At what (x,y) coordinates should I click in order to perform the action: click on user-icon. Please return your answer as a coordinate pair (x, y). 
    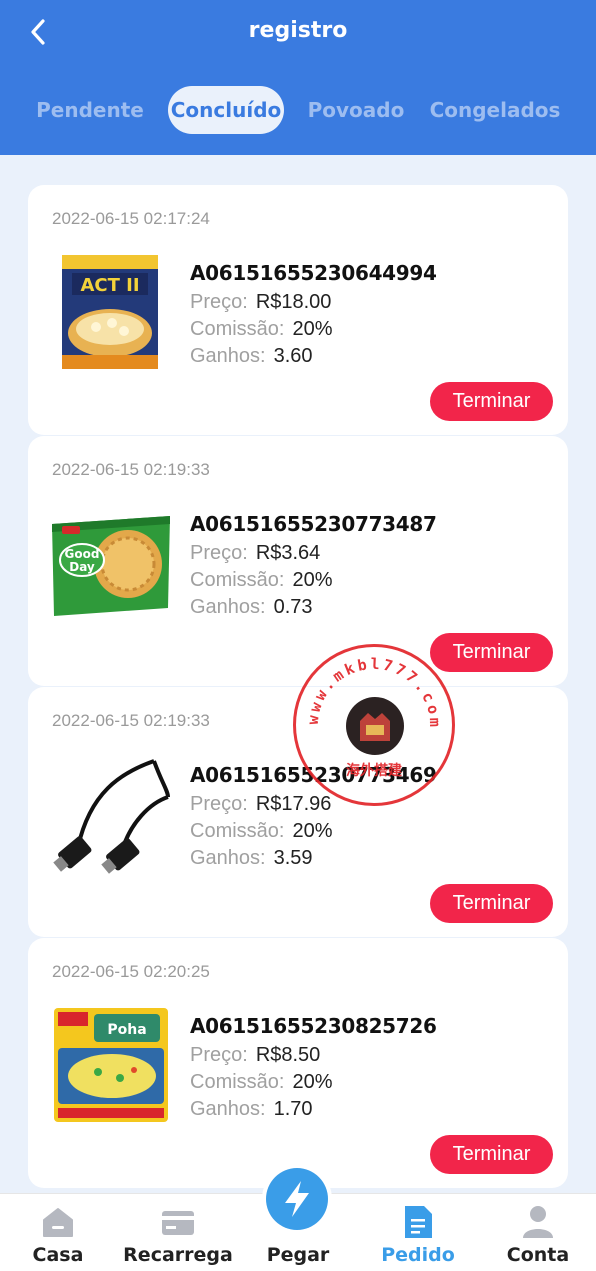
    Looking at the image, I should click on (538, 1222).